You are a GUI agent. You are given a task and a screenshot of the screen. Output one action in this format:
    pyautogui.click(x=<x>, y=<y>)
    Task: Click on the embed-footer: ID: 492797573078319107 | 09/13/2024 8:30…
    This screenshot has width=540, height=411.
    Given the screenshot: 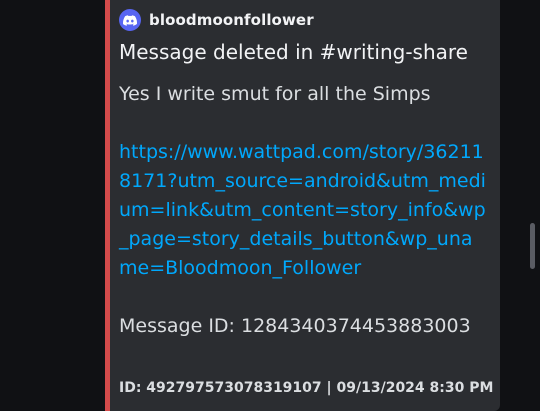 What is the action you would take?
    pyautogui.click(x=306, y=388)
    